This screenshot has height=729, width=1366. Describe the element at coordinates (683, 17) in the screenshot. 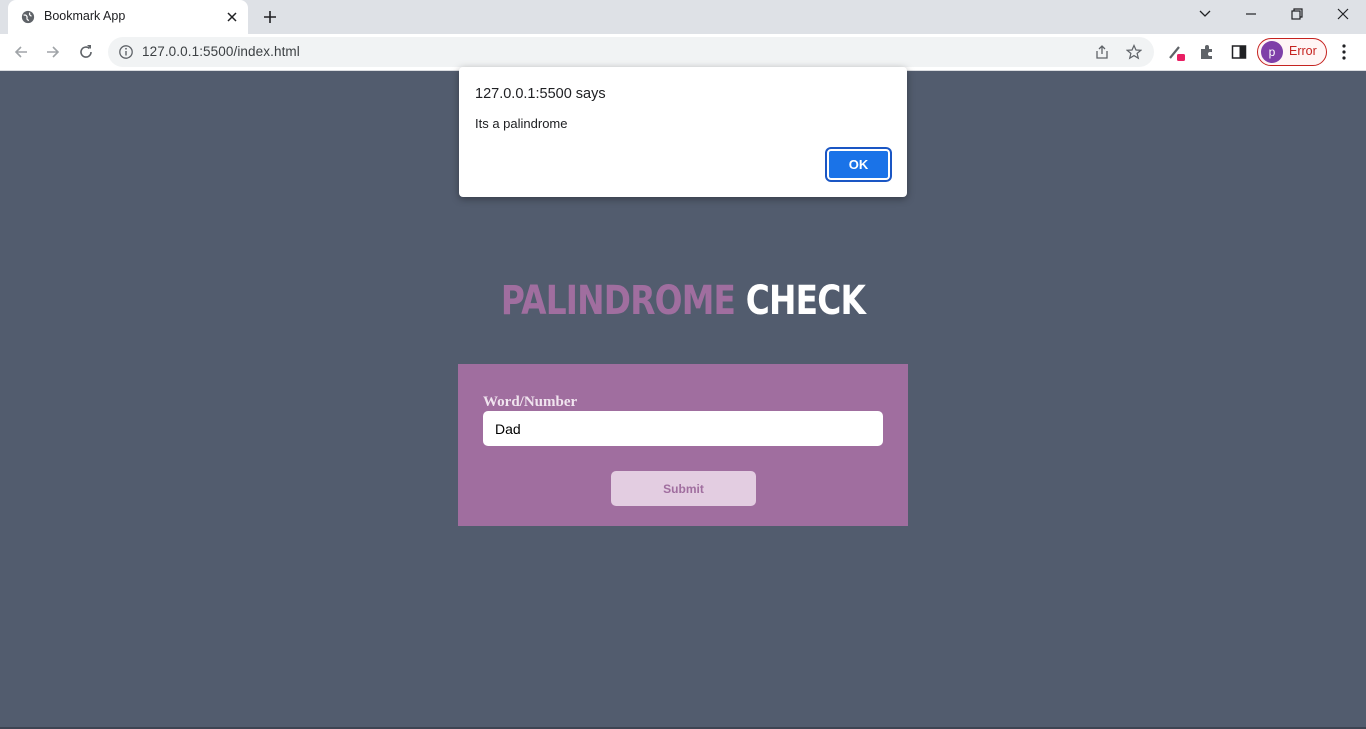

I see `tab-strip: Bookmark App` at that location.